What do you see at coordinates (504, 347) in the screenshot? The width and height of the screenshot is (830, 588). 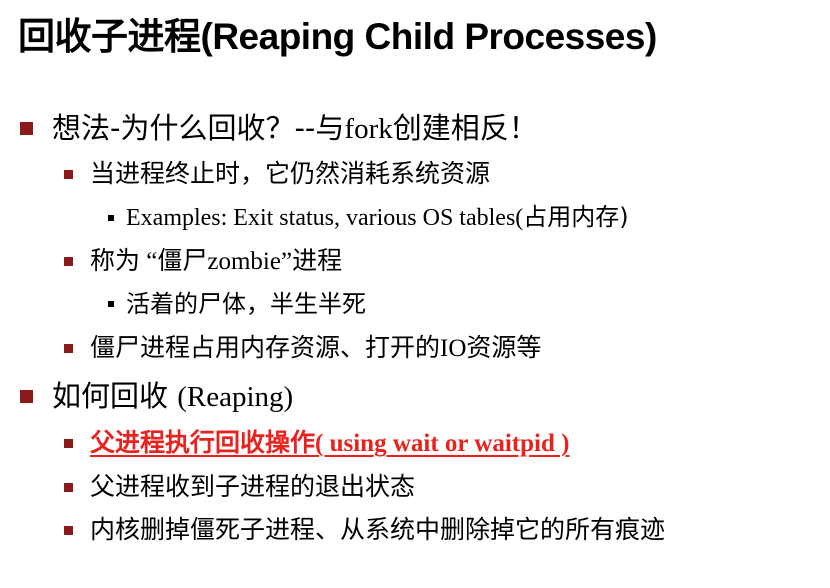 I see `bullet-text-segment: 资源等` at bounding box center [504, 347].